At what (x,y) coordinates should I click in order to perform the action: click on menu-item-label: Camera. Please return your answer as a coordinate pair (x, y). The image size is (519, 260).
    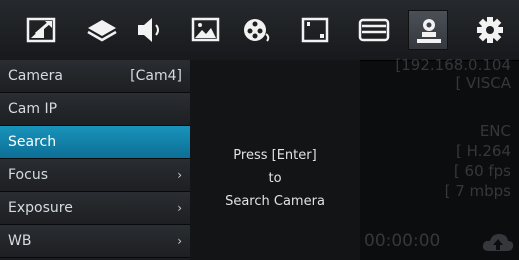
    Looking at the image, I should click on (35, 76).